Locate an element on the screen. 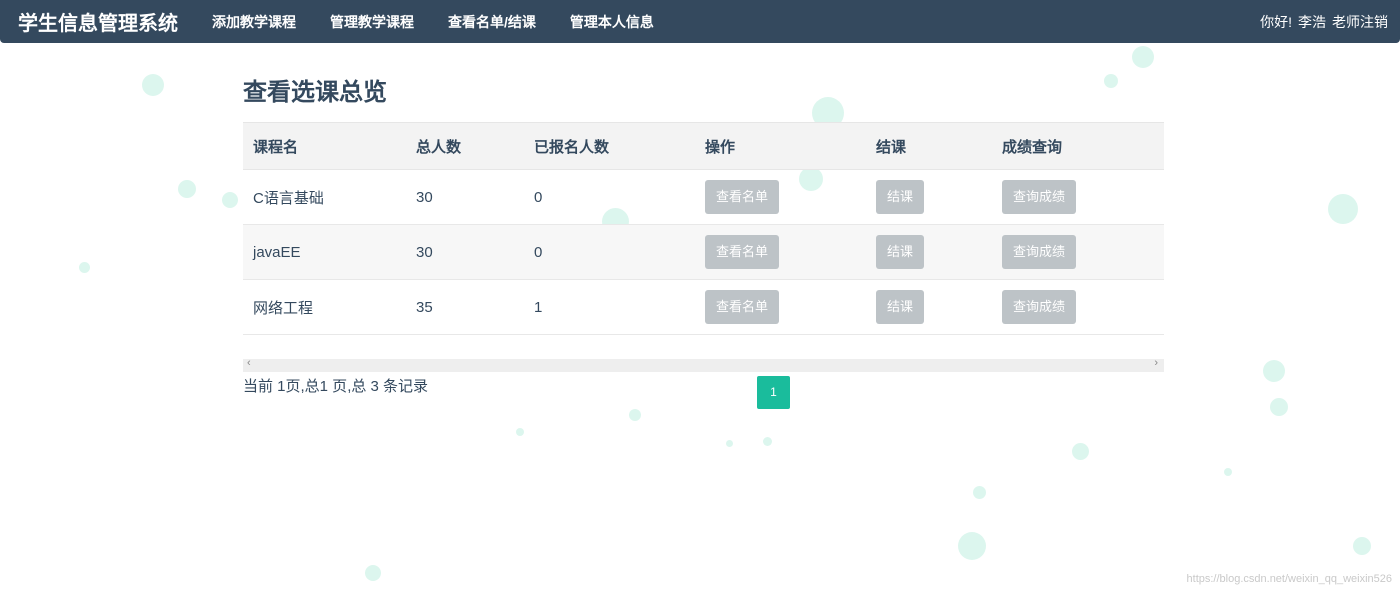  cell-enrolled: 1 is located at coordinates (609, 307).